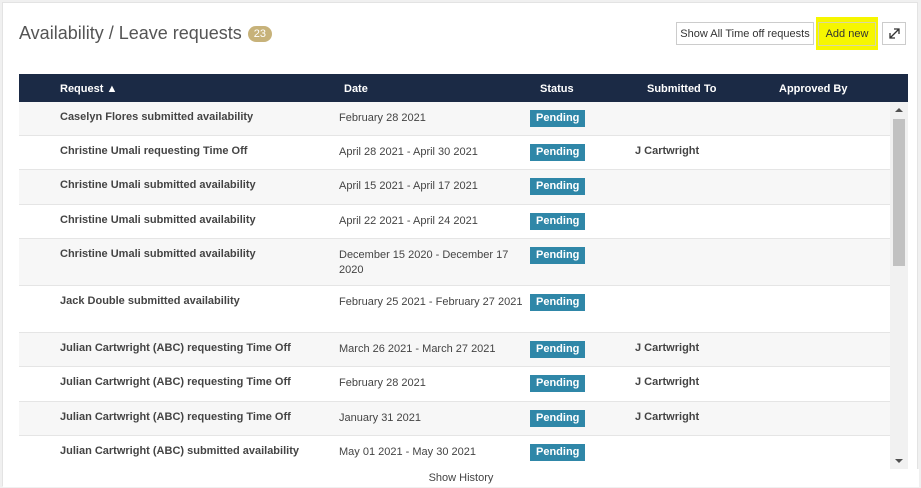  Describe the element at coordinates (424, 262) in the screenshot. I see `date-cell: December 15 2020 - December 17 2020` at that location.